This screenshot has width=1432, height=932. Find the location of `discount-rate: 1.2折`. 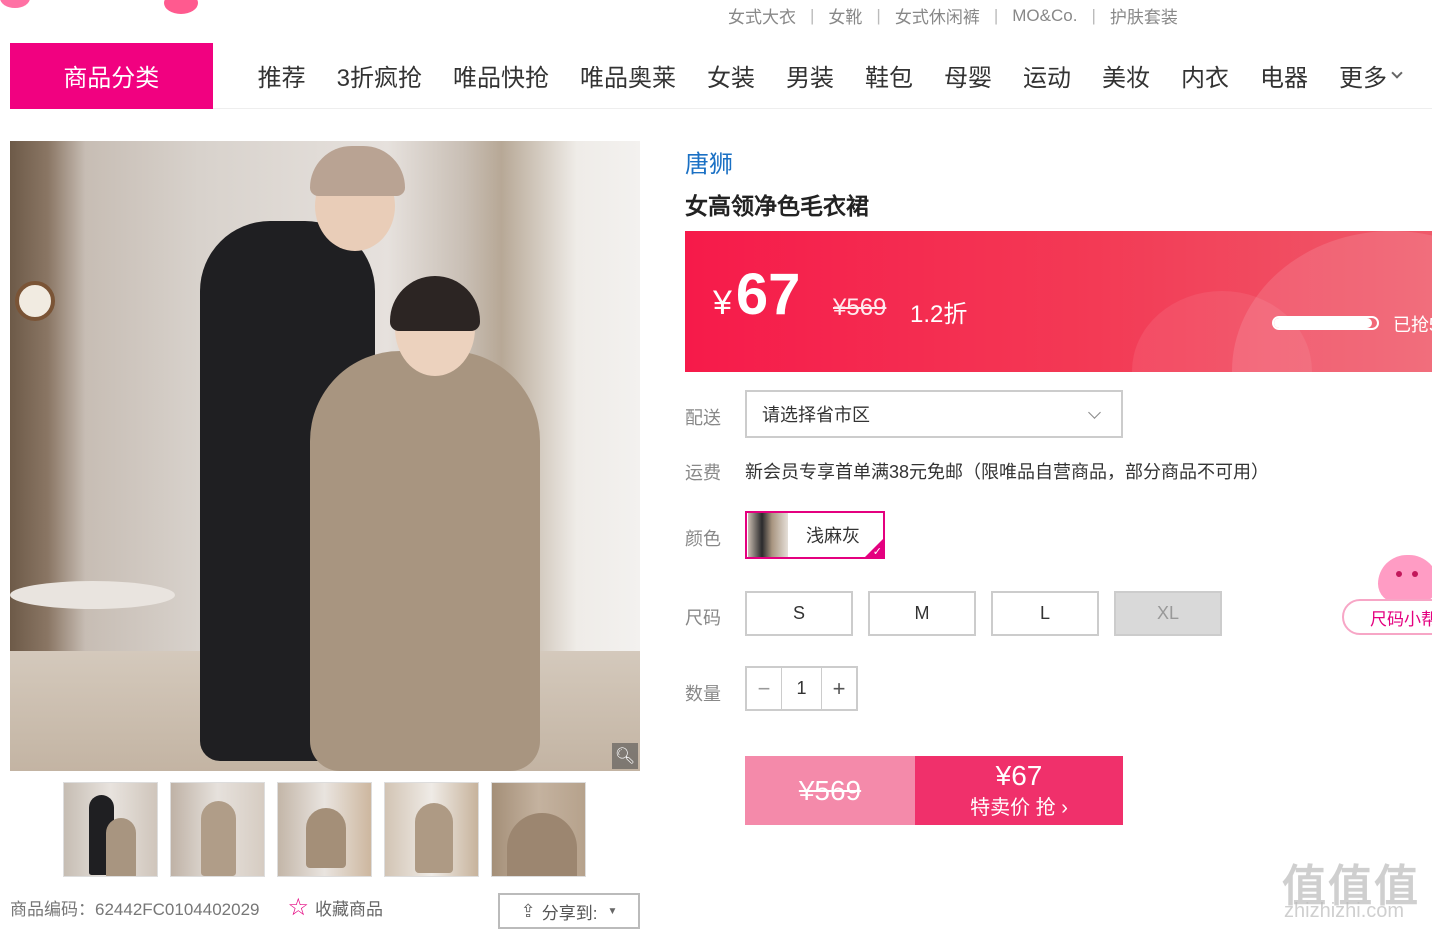

discount-rate: 1.2折 is located at coordinates (939, 314).